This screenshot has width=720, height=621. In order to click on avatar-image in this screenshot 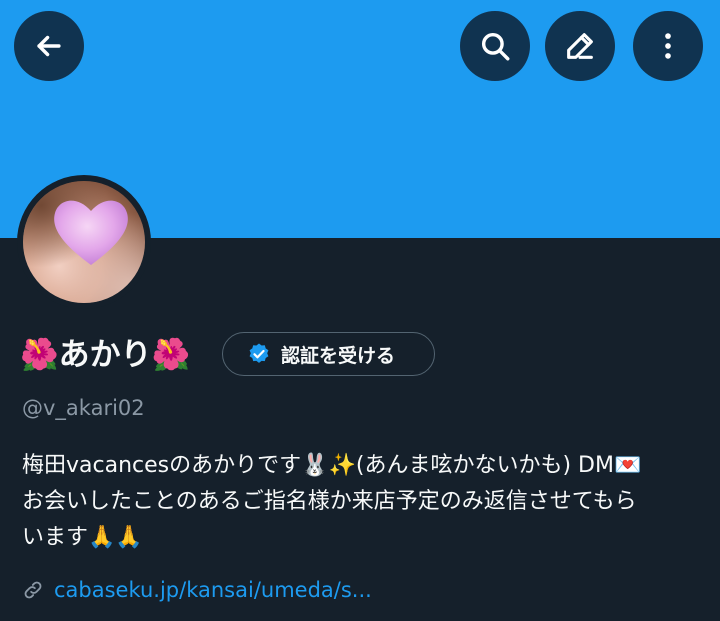, I will do `click(84, 242)`.